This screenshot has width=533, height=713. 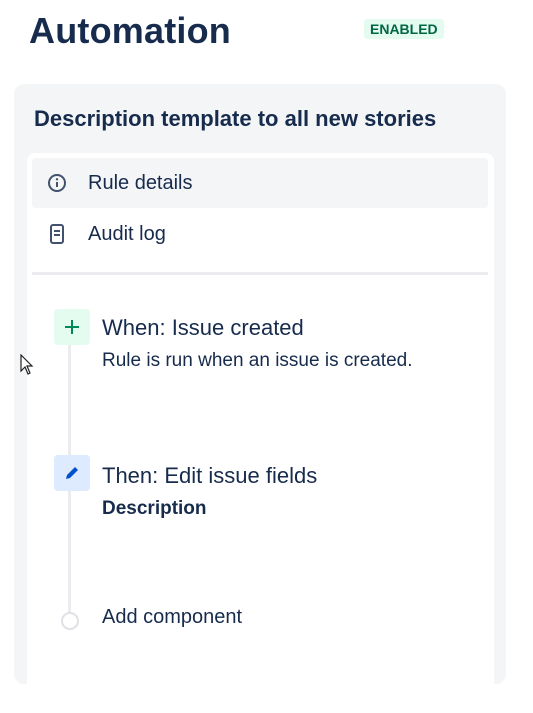 I want to click on status-badge: ENABLED, so click(x=404, y=29).